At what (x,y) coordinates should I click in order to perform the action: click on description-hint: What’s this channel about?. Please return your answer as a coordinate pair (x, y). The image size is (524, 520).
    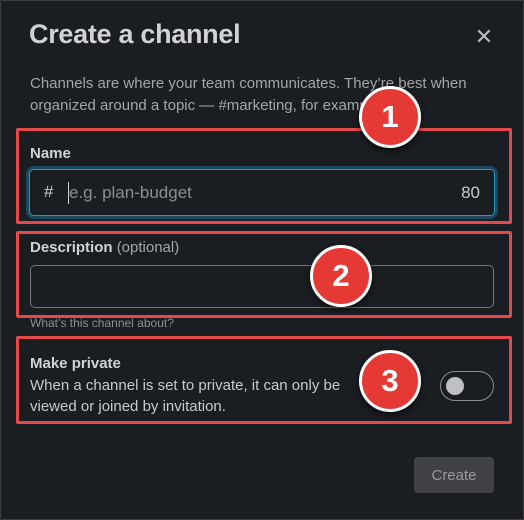
    Looking at the image, I should click on (102, 323).